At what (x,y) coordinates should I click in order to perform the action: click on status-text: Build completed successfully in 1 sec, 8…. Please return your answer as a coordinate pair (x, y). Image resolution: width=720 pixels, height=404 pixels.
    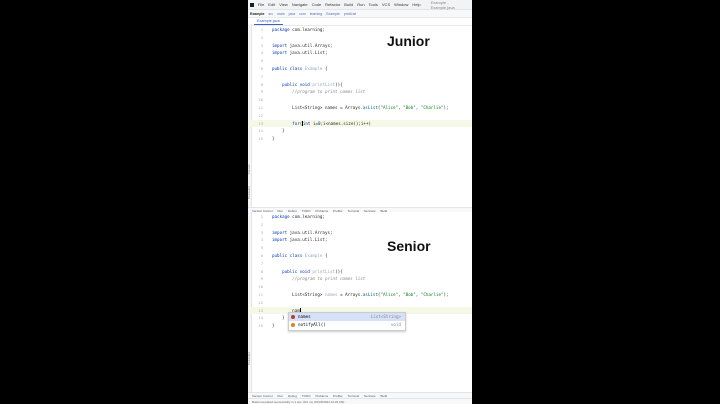
    Looking at the image, I should click on (298, 402).